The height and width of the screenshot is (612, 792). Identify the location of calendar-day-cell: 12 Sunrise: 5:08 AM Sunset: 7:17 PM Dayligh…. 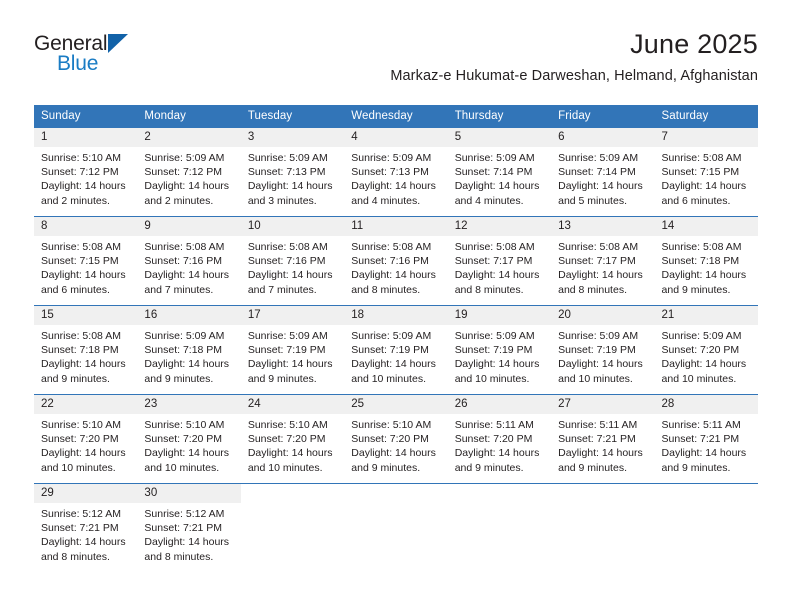
(499, 261).